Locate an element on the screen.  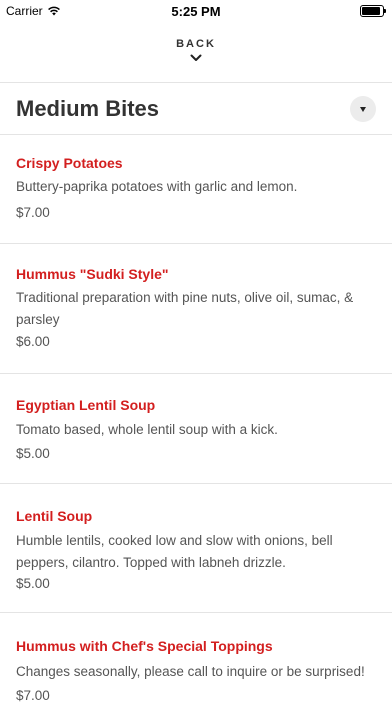
section-title: Medium Bites is located at coordinates (88, 108).